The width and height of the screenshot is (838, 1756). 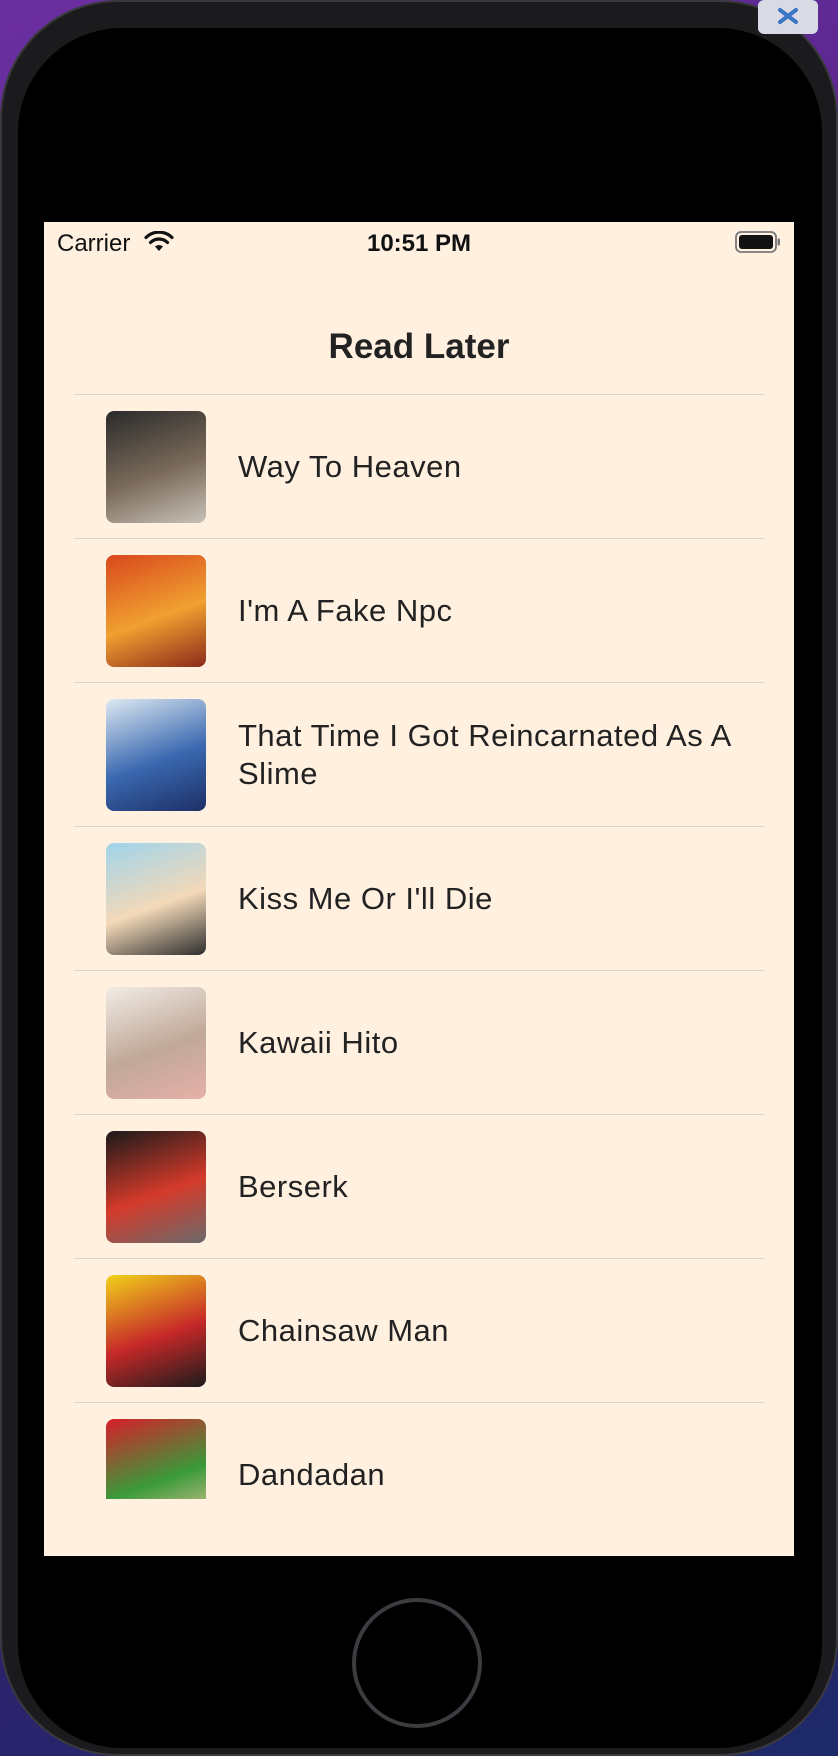 I want to click on status-bar: Carrier 10:51 PM, so click(x=419, y=242).